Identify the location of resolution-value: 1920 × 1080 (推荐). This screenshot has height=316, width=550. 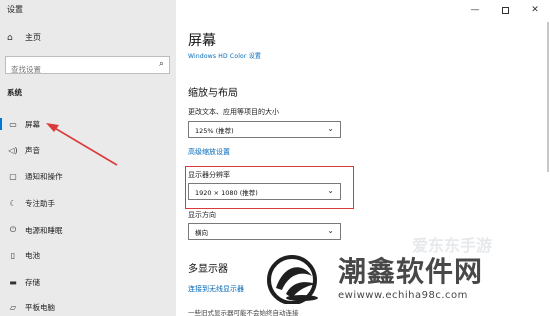
(226, 192).